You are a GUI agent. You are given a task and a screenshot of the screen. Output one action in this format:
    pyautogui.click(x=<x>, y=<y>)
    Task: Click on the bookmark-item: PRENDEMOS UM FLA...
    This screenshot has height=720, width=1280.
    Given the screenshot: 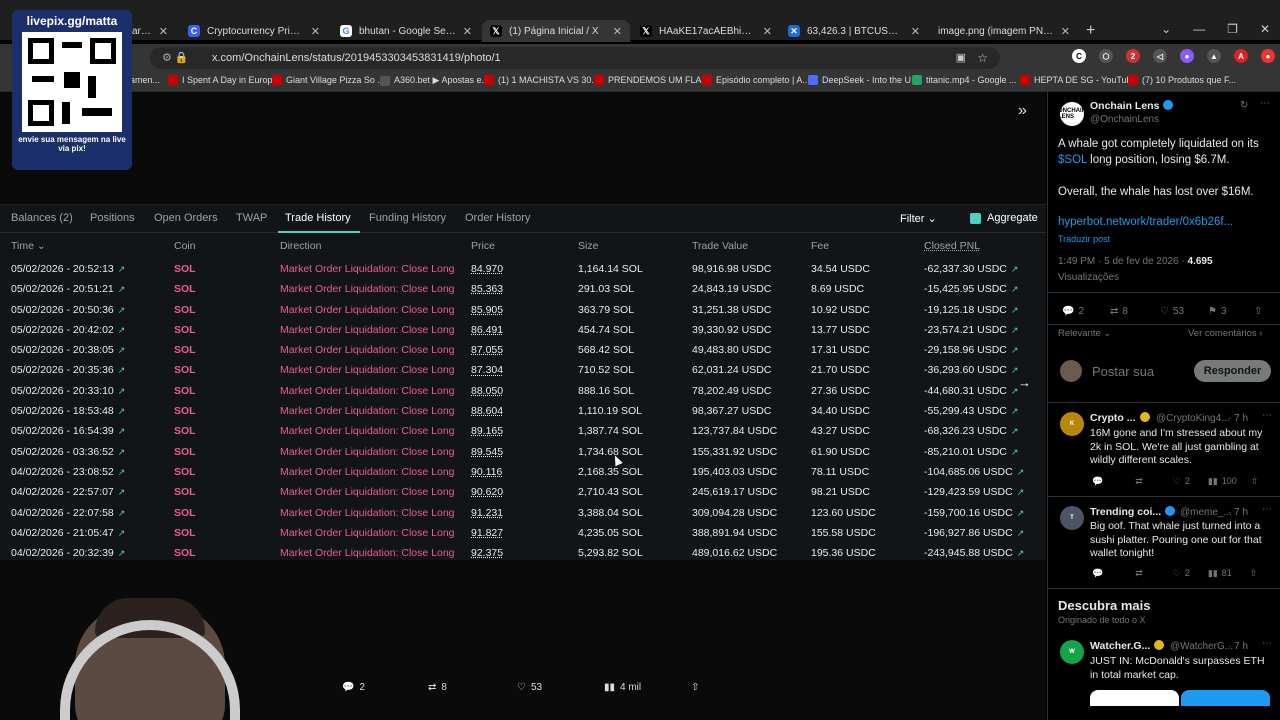 What is the action you would take?
    pyautogui.click(x=651, y=80)
    